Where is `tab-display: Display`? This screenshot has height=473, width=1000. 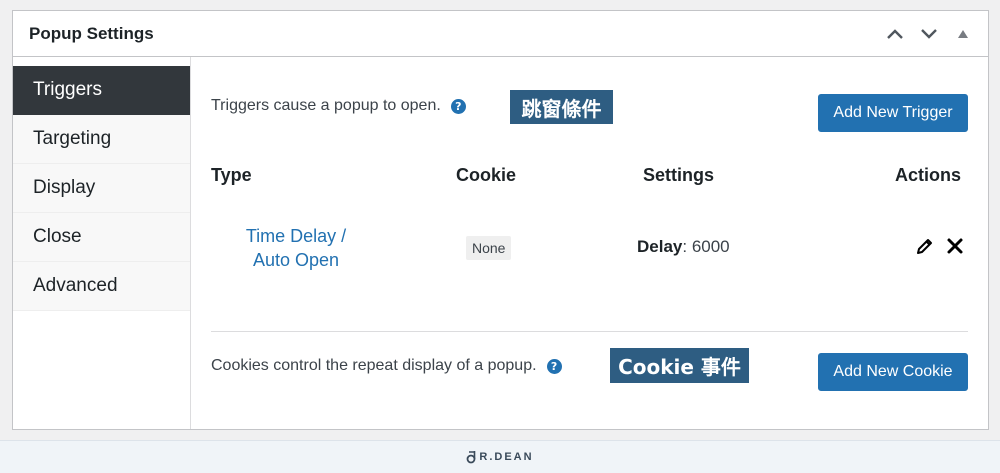 tab-display: Display is located at coordinates (101, 188).